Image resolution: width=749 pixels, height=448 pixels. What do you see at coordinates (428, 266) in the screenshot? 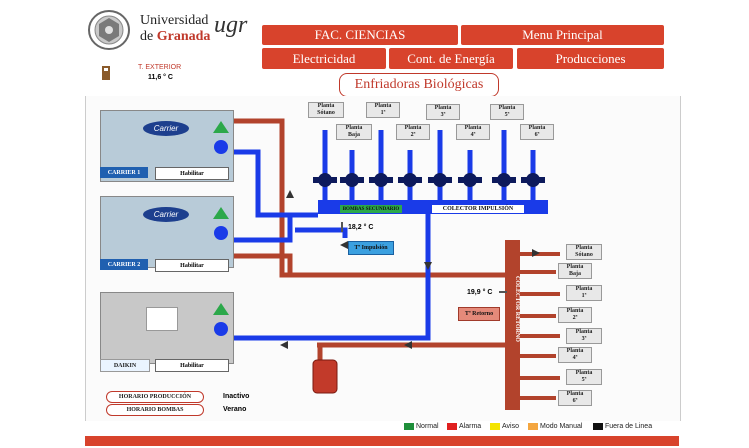
I see `arrow-down-icon` at bounding box center [428, 266].